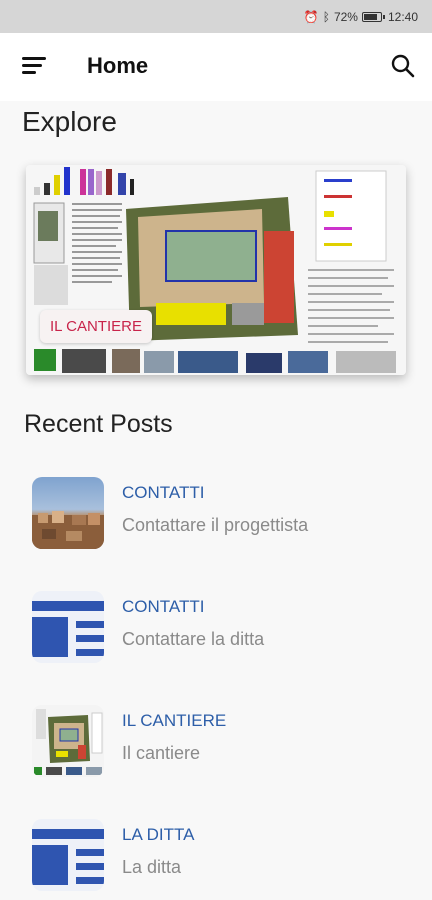  What do you see at coordinates (403, 66) in the screenshot?
I see `search-icon` at bounding box center [403, 66].